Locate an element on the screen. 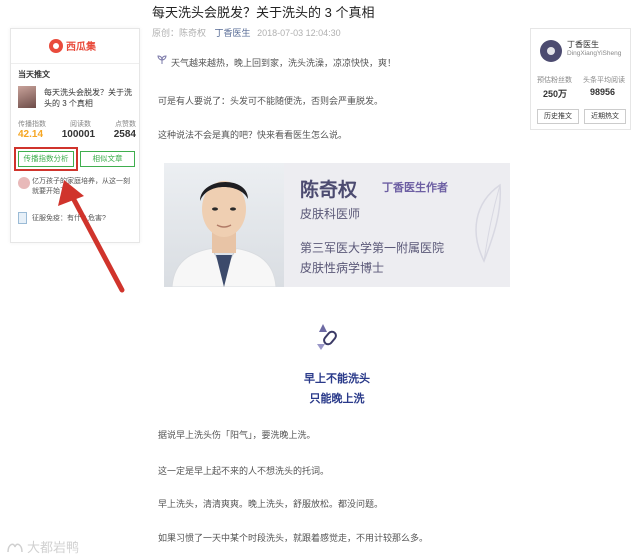 The height and width of the screenshot is (557, 640). bottle-illustration-icon is located at coordinates (327, 337).